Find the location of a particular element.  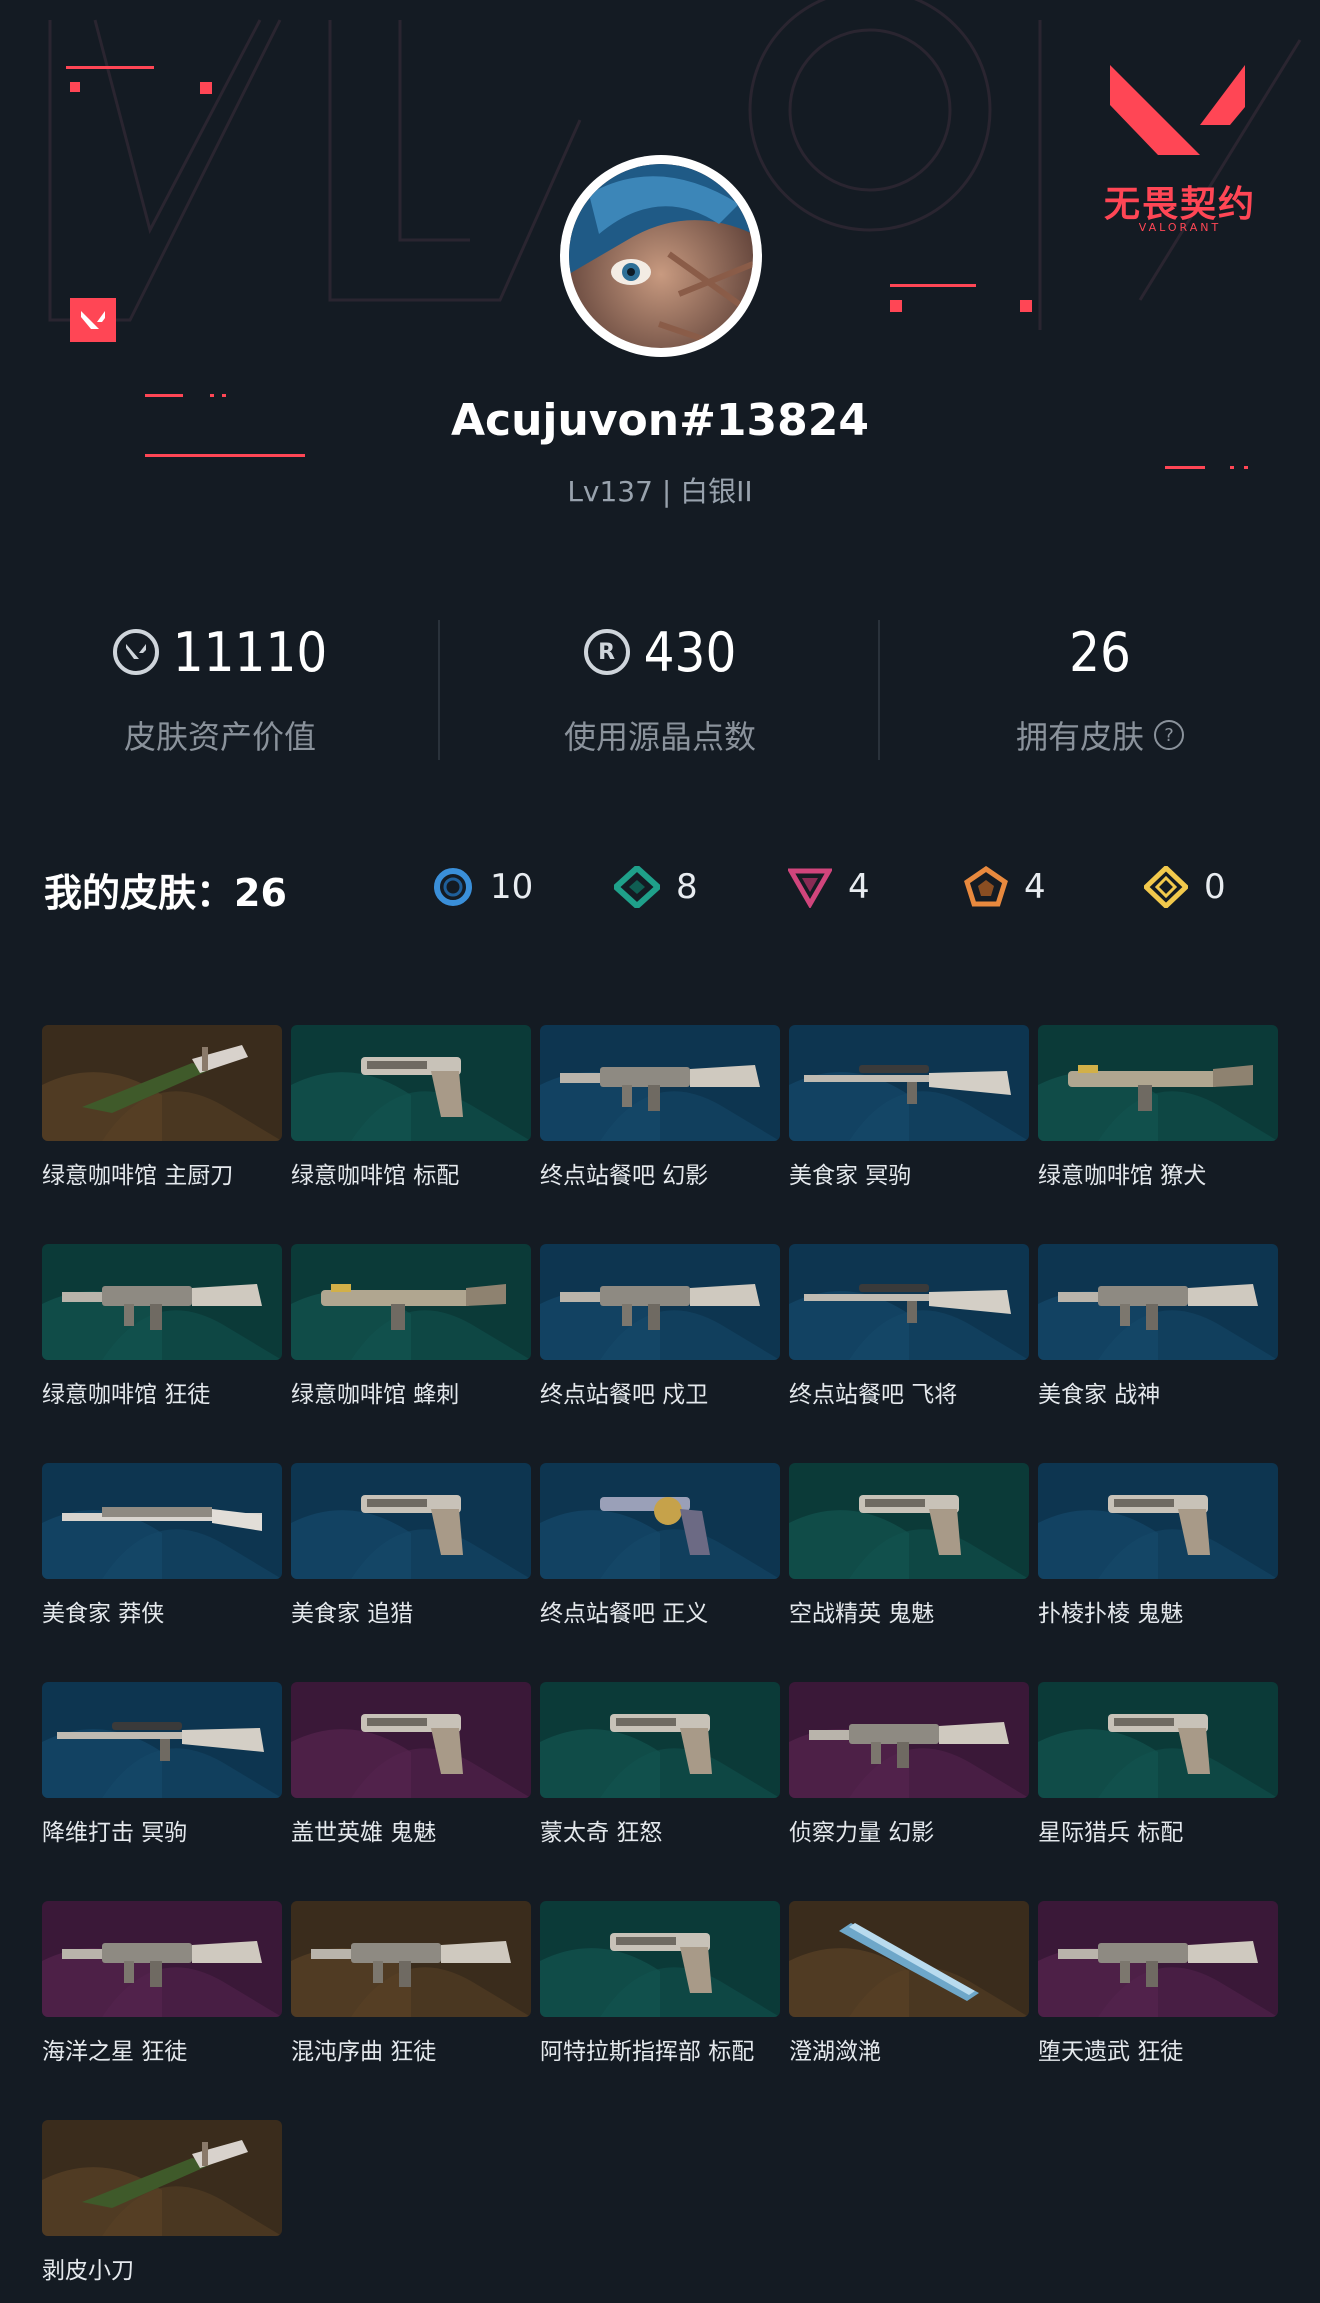

skin-card: 终点站餐吧 正义 is located at coordinates (660, 1545).